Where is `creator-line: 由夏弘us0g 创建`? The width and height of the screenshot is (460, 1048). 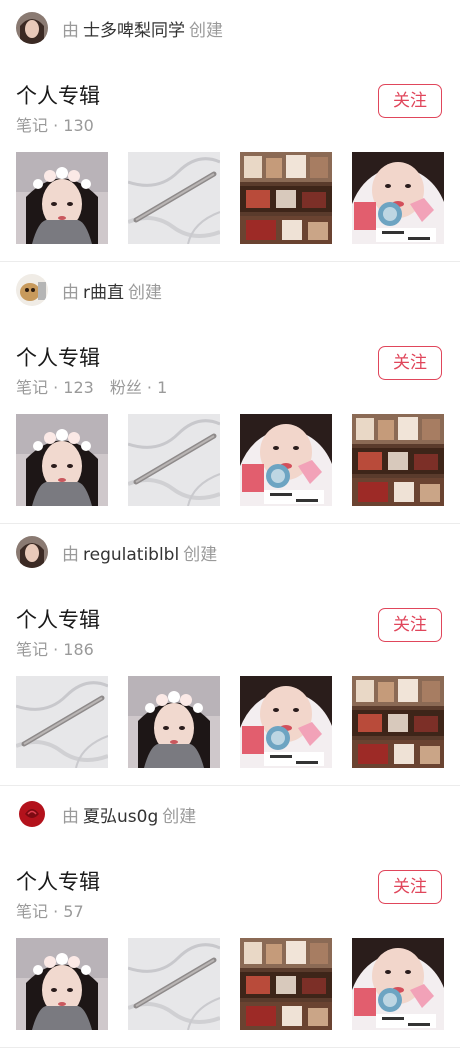 creator-line: 由夏弘us0g 创建 is located at coordinates (129, 814).